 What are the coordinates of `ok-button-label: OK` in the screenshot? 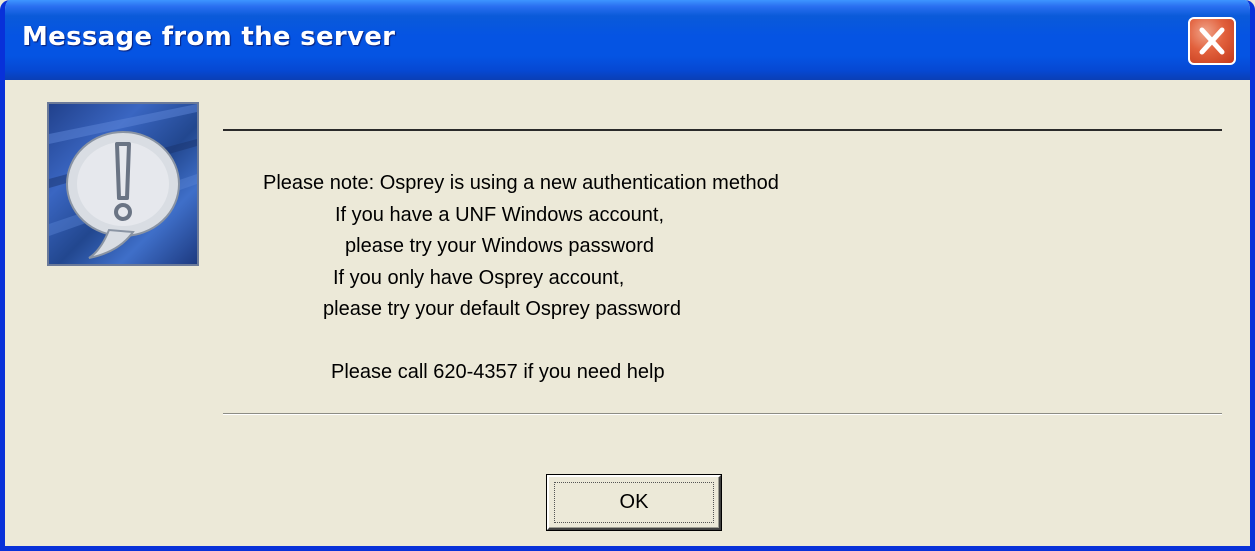 It's located at (634, 502).